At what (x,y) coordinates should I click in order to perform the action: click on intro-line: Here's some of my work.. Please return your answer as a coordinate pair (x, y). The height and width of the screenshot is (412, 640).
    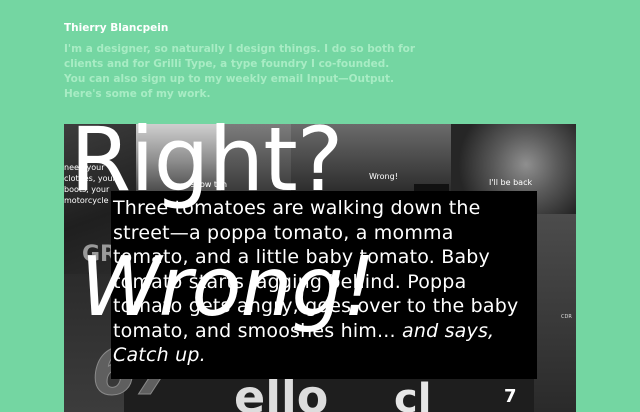
    Looking at the image, I should click on (137, 94).